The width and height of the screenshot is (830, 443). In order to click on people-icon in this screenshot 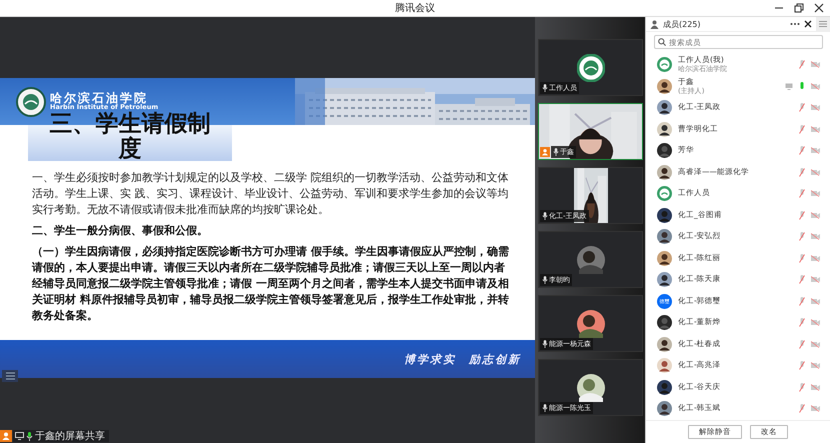, I will do `click(654, 24)`.